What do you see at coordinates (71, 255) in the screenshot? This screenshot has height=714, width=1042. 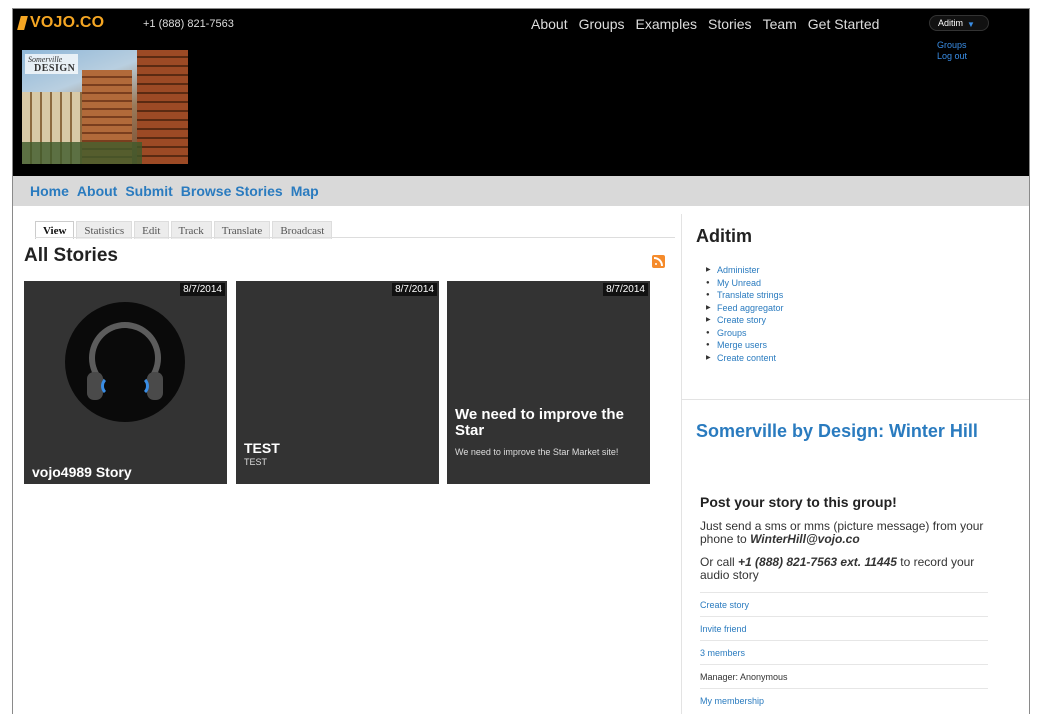 I see `page-title: All Stories` at bounding box center [71, 255].